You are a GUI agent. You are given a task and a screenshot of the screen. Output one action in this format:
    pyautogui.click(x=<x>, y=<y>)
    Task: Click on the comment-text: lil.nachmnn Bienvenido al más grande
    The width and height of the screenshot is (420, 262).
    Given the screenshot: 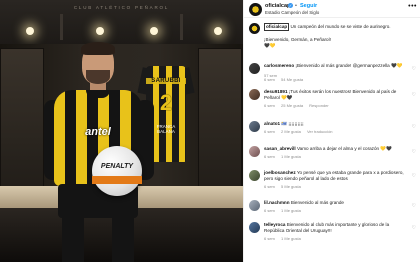 What is the action you would take?
    pyautogui.click(x=336, y=203)
    